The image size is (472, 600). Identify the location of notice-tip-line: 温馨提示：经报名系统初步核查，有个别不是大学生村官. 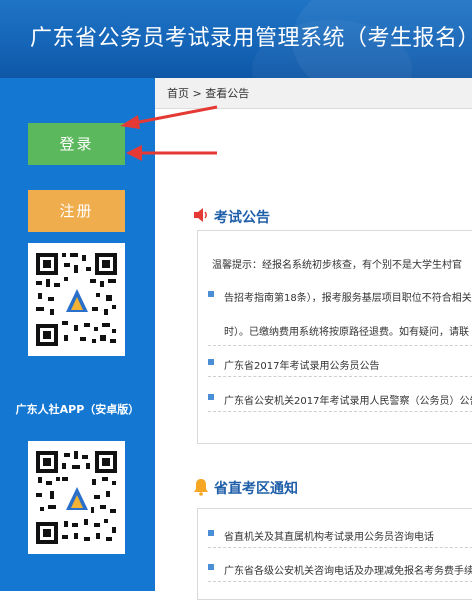
(337, 265).